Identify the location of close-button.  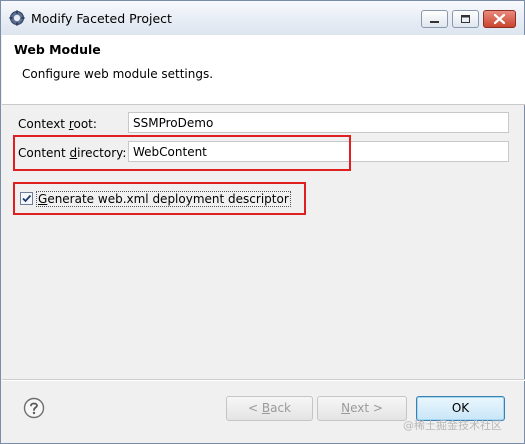
(499, 19).